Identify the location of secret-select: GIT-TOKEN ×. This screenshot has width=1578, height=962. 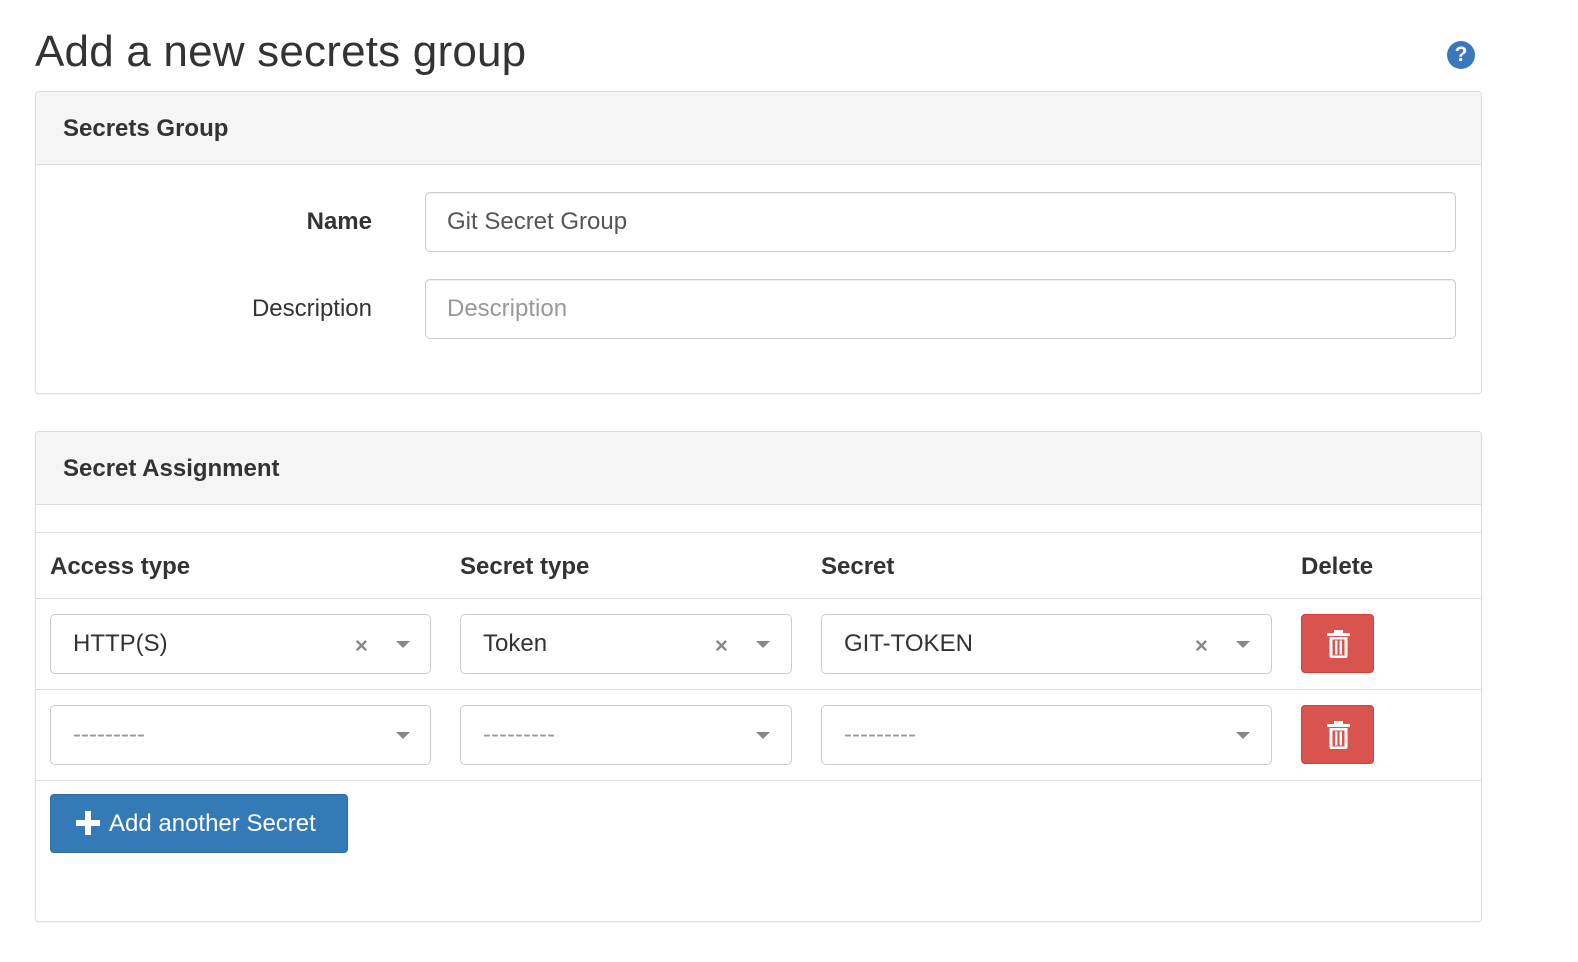
(1046, 644).